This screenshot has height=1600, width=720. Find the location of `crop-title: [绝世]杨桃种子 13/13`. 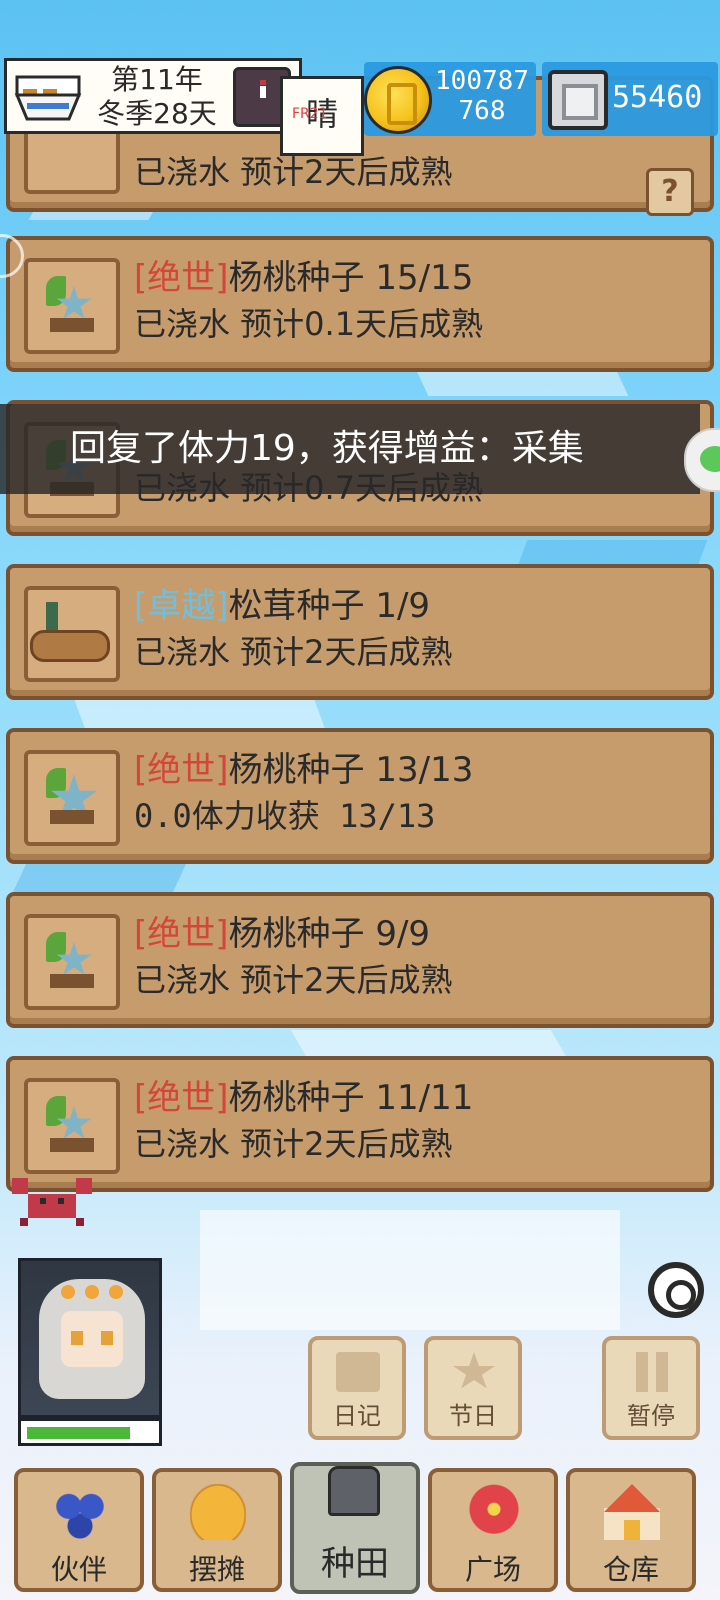

crop-title: [绝世]杨桃种子 13/13 is located at coordinates (303, 770).